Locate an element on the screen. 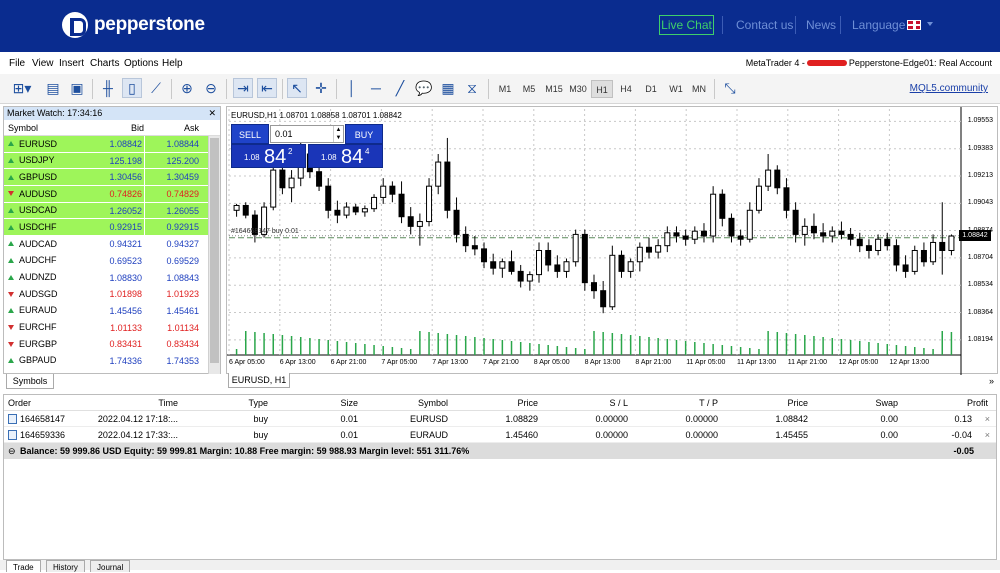 The image size is (1000, 573). terminal-column-2: Type is located at coordinates (258, 403).